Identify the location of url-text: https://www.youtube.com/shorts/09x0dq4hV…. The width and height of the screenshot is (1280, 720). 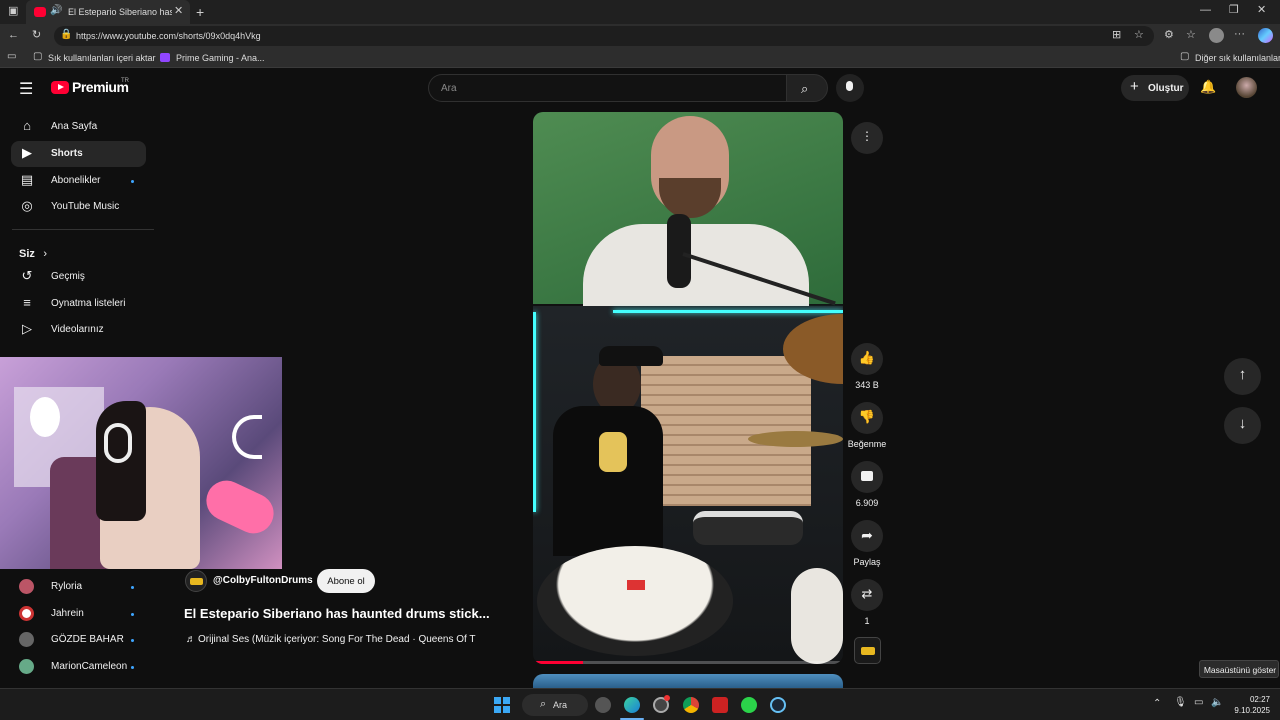
(168, 36).